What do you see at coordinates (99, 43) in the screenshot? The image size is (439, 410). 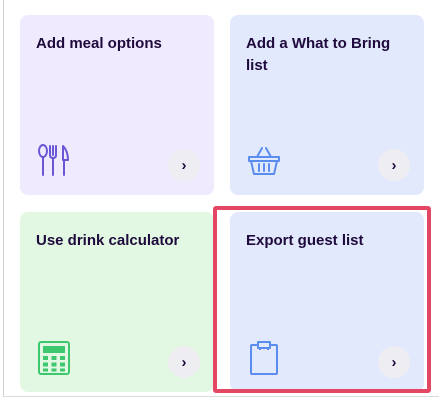 I see `card-title: Add meal options` at bounding box center [99, 43].